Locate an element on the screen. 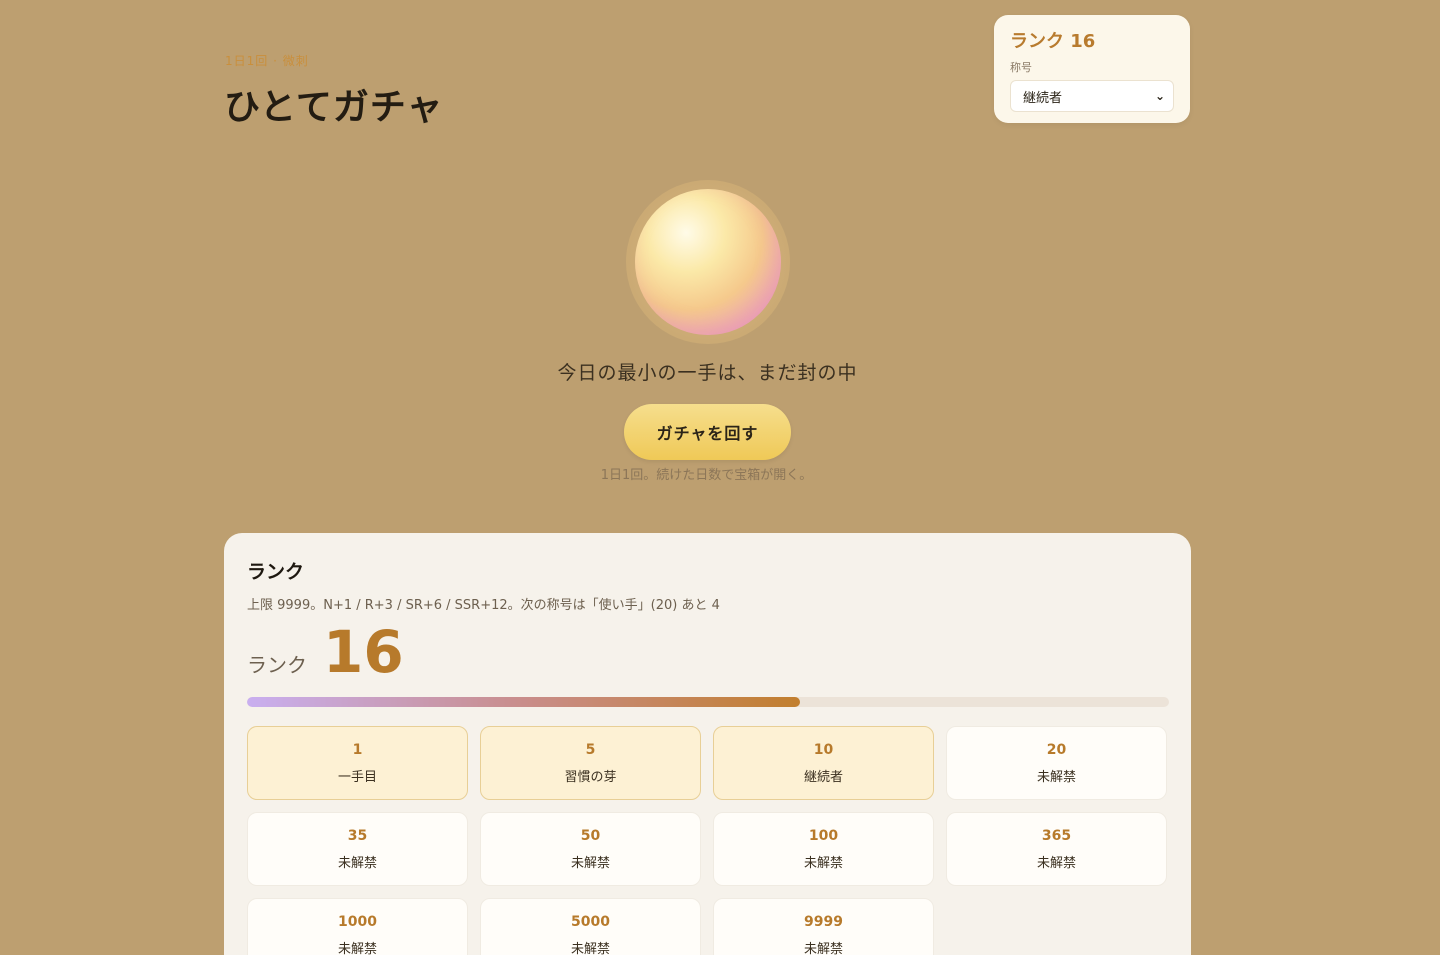 The height and width of the screenshot is (955, 1440). milestone-level: 35 is located at coordinates (357, 835).